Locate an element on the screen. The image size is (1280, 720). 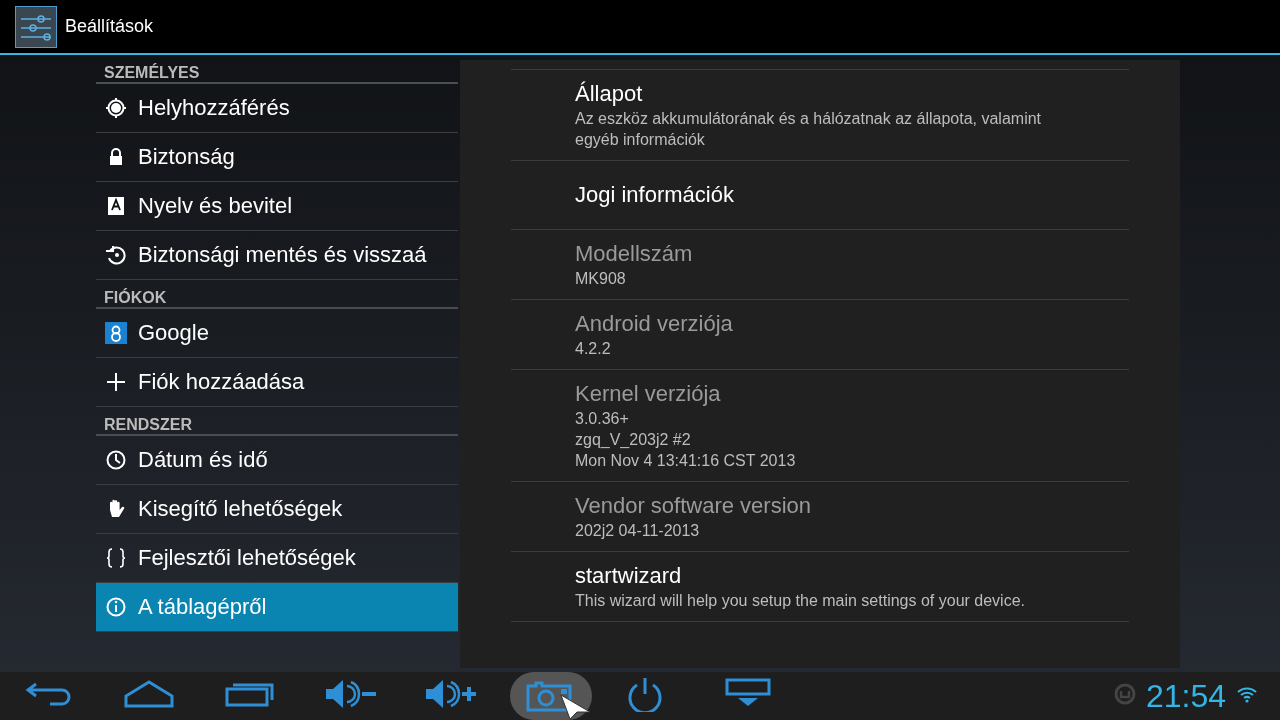
sidebar-item: Fiók hozzáadása is located at coordinates (277, 382).